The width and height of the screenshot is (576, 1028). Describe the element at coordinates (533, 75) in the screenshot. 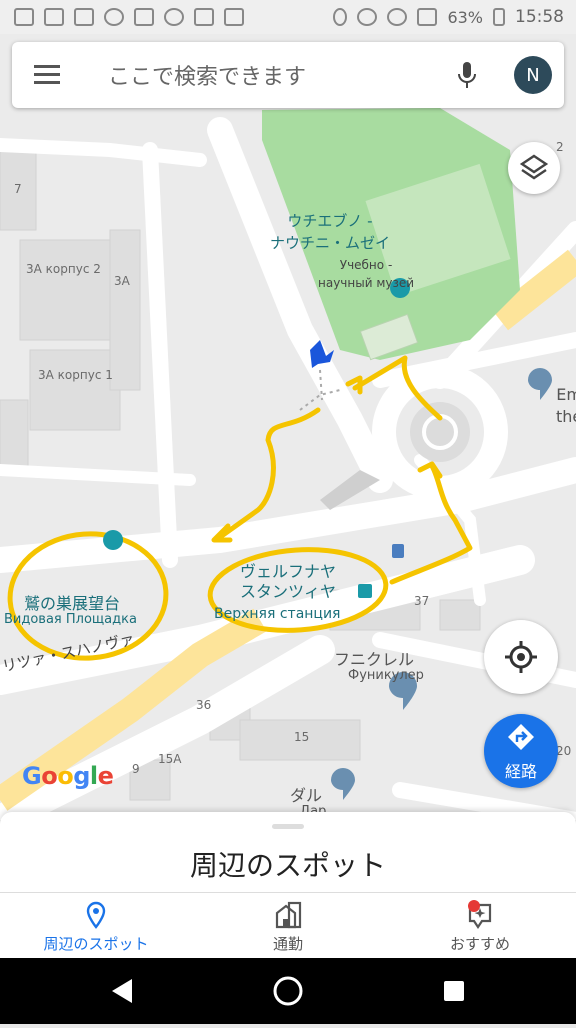

I see `avatar: N` at that location.